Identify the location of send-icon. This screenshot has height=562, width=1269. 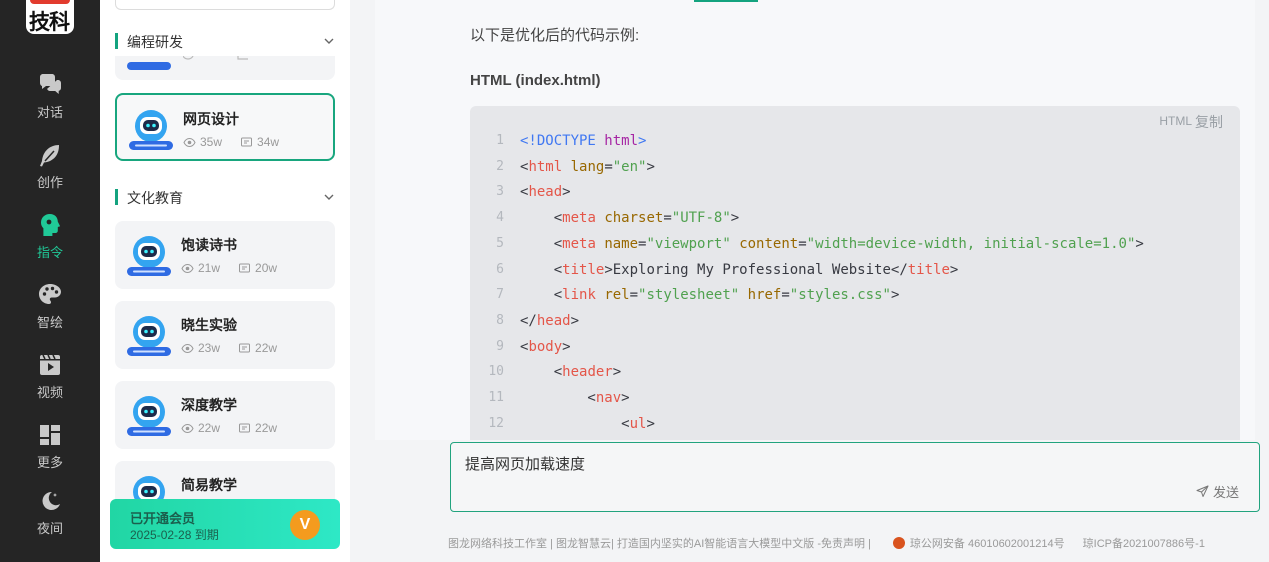
(1202, 491).